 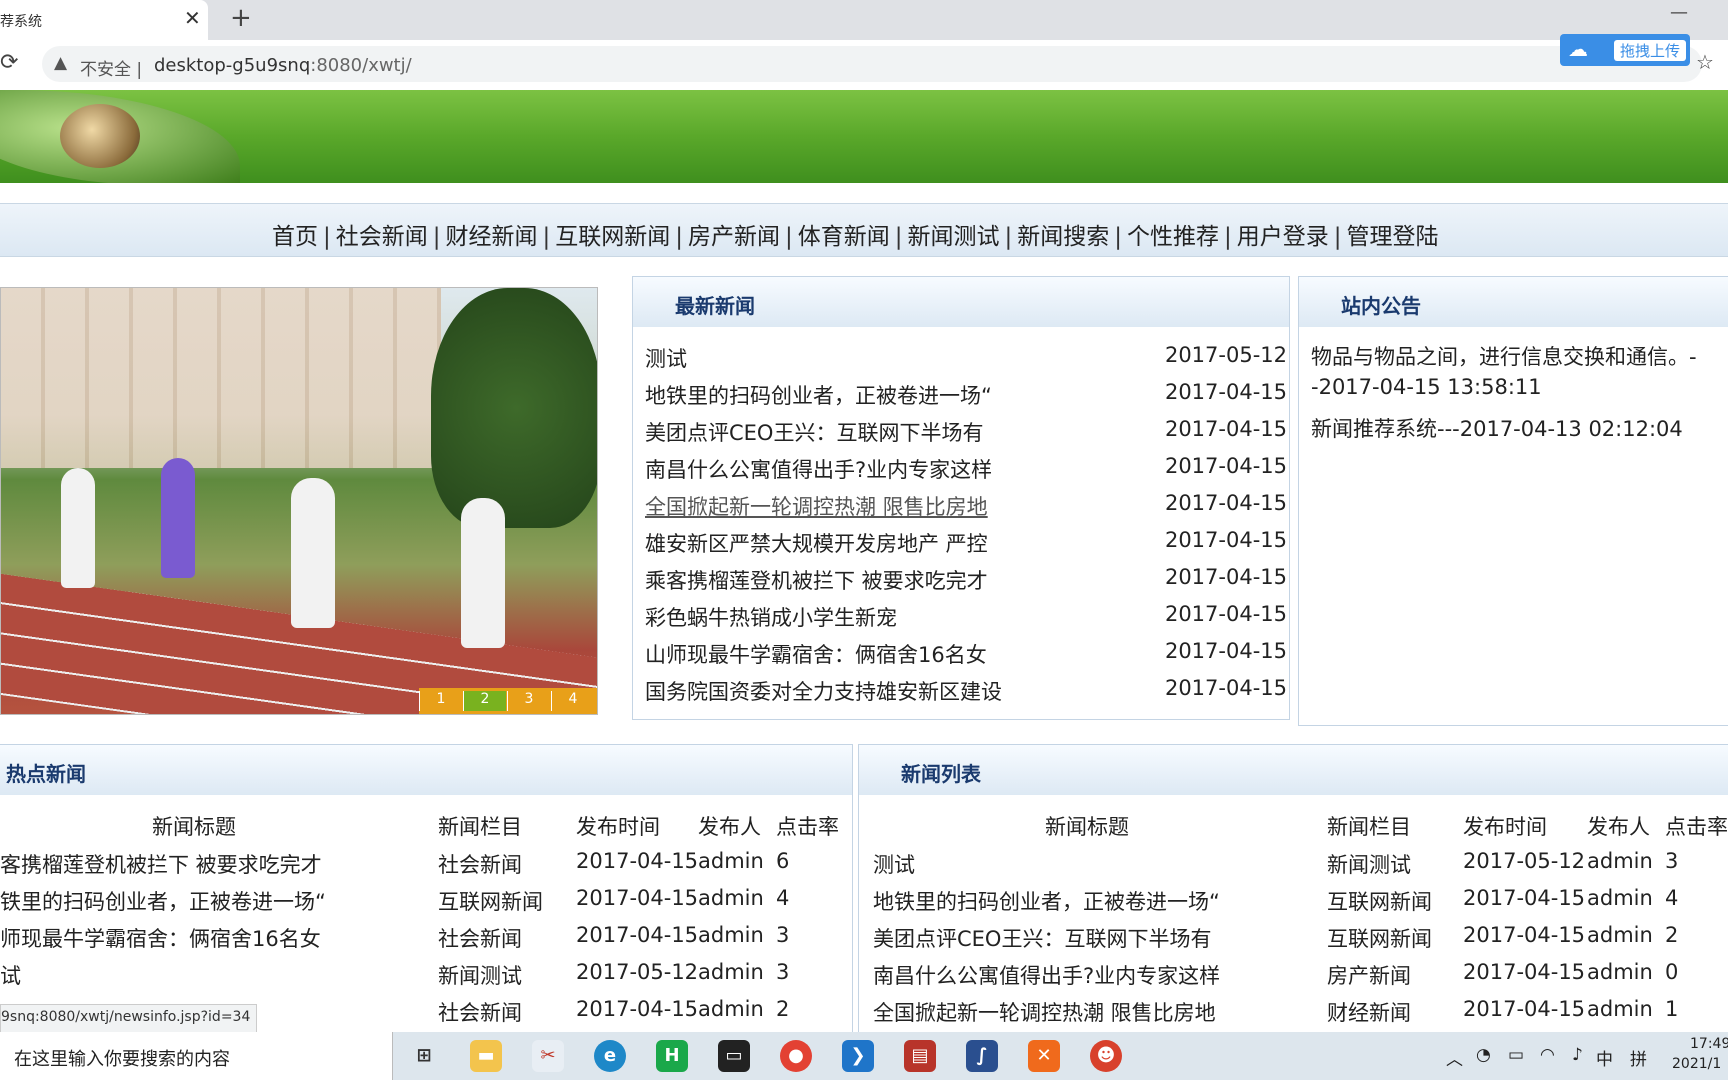 What do you see at coordinates (1516, 1055) in the screenshot?
I see `battery-icon: ▭` at bounding box center [1516, 1055].